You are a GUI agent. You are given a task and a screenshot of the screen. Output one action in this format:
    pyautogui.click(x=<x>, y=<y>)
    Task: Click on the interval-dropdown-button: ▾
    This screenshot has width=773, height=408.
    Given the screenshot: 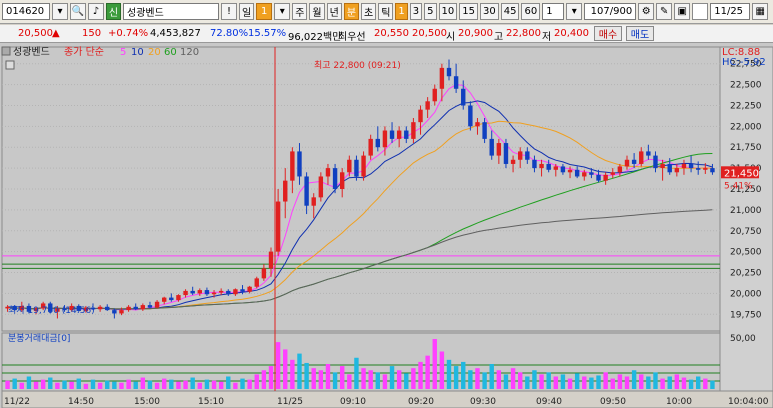 What is the action you would take?
    pyautogui.click(x=574, y=11)
    